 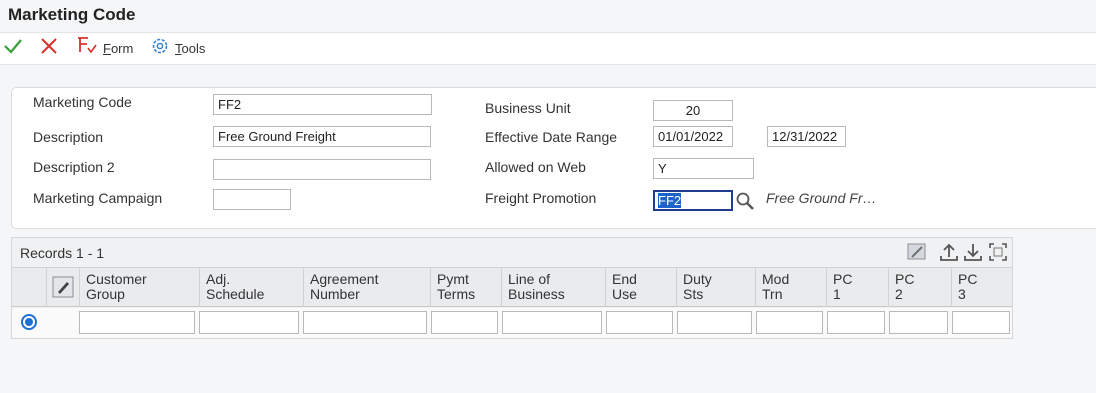 I want to click on description-2-field, so click(x=322, y=169).